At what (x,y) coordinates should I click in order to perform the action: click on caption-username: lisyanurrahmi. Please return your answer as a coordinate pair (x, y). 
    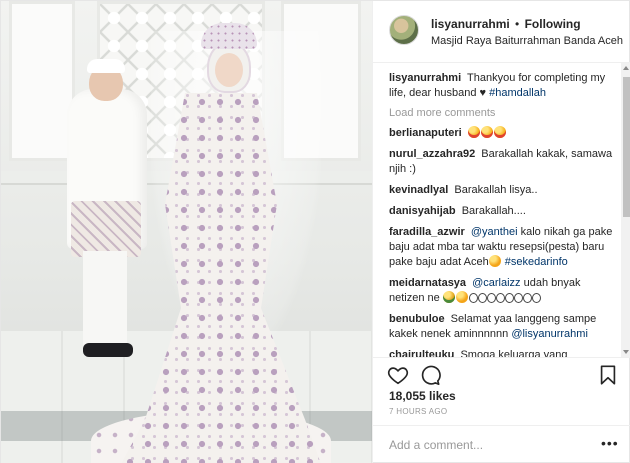
    Looking at the image, I should click on (425, 78).